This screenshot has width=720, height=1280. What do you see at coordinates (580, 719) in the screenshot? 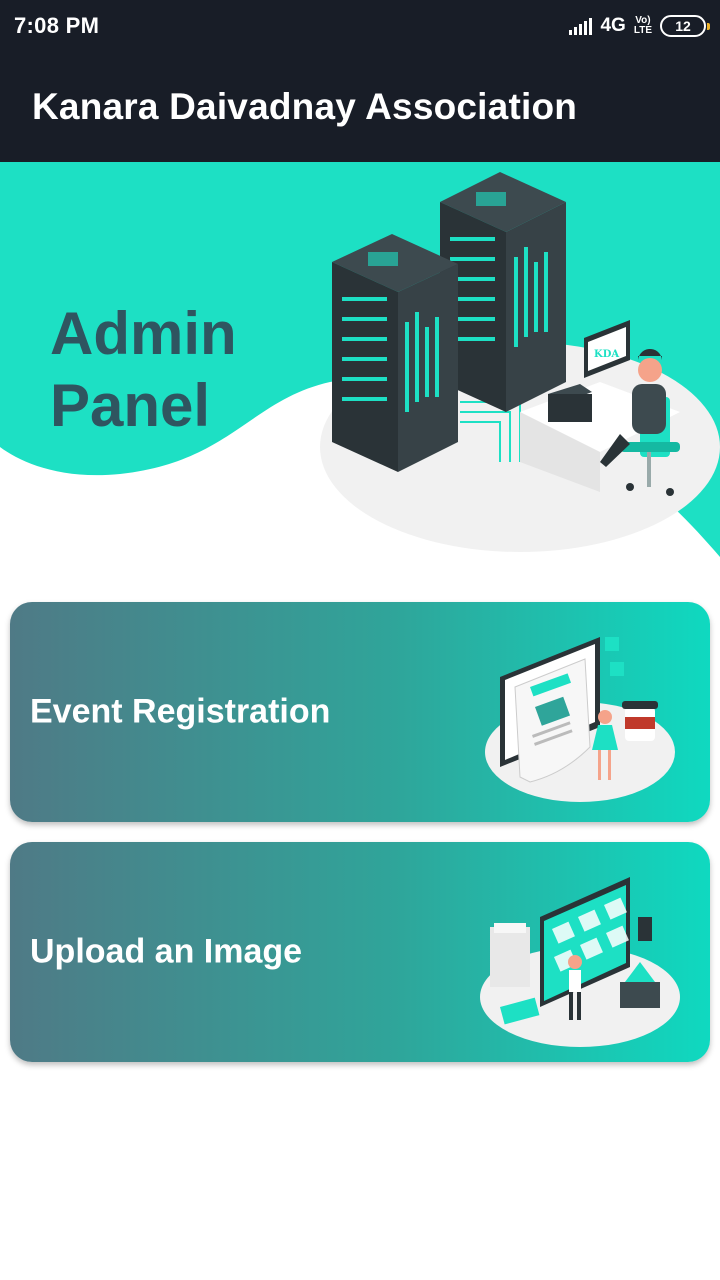
I see `event-registration-illustration-icon` at bounding box center [580, 719].